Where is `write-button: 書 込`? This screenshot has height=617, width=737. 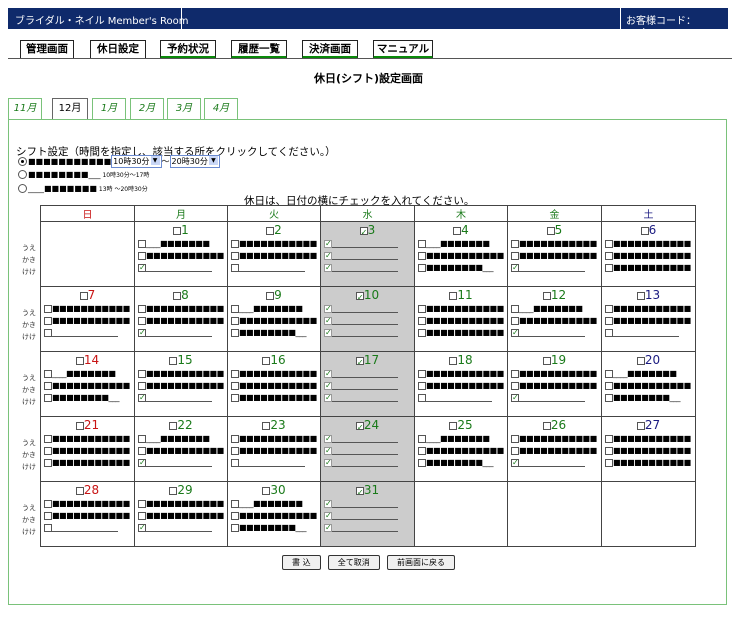
write-button: 書 込 is located at coordinates (301, 562).